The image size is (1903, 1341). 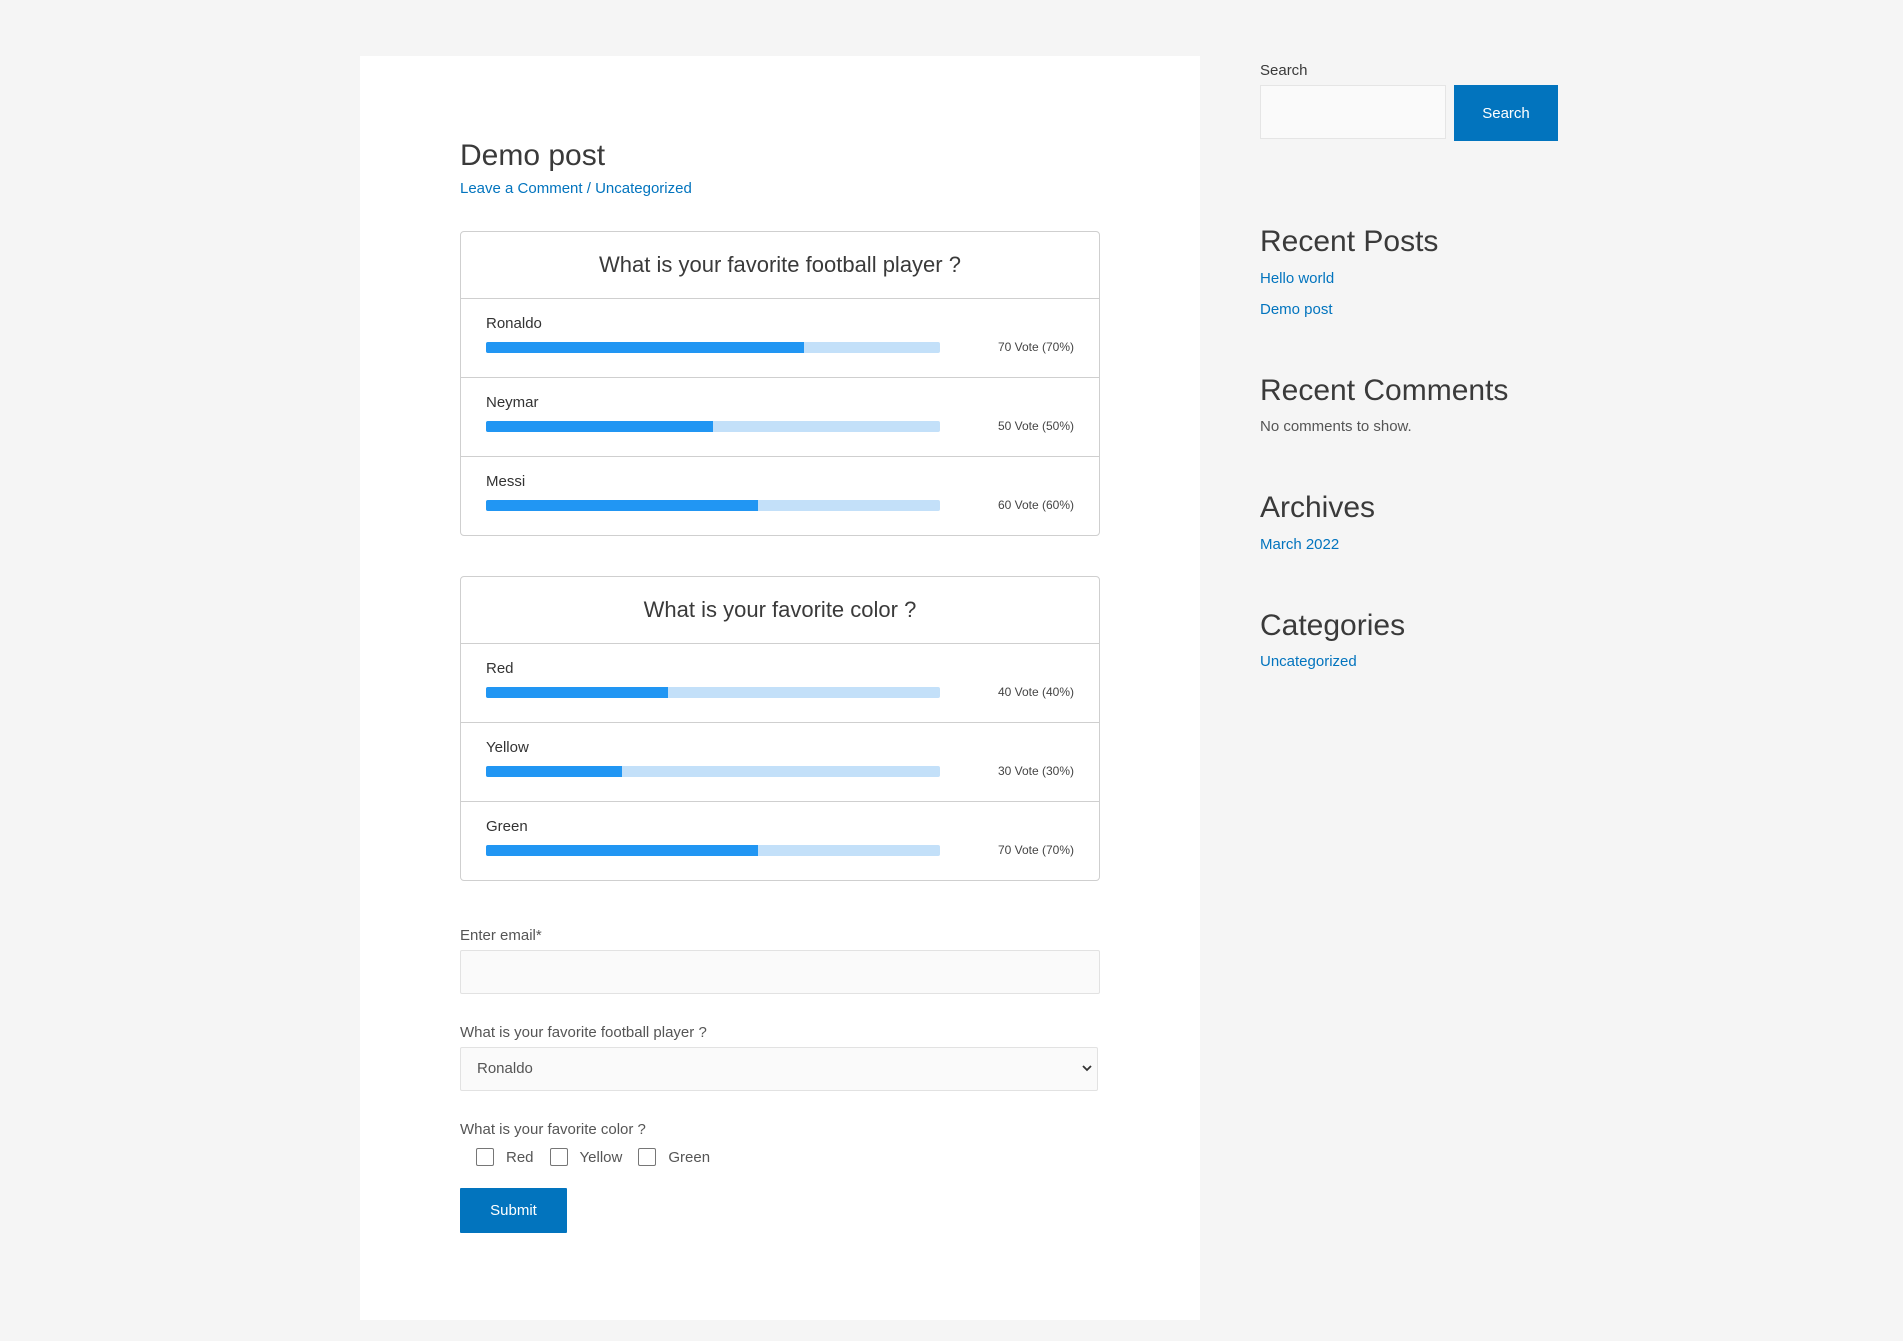 I want to click on post-meta: Leave a Comment / Uncategorized, so click(x=780, y=188).